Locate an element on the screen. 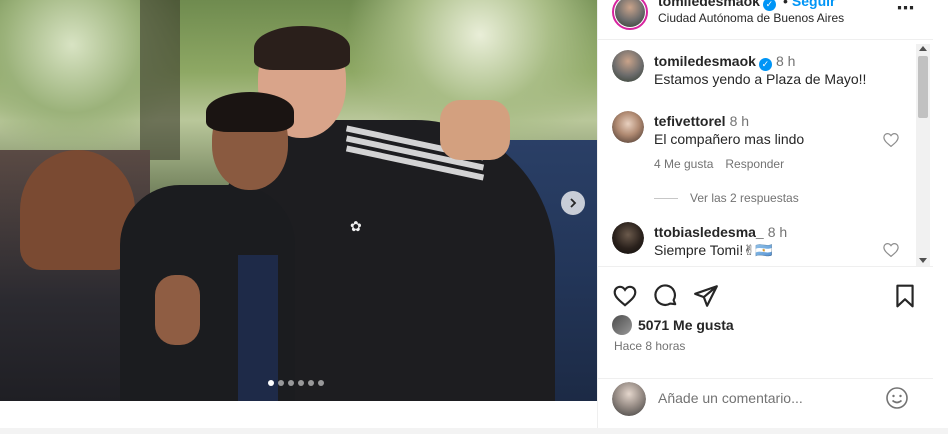 This screenshot has width=948, height=434. photo-shirt-logo: ✿ is located at coordinates (356, 226).